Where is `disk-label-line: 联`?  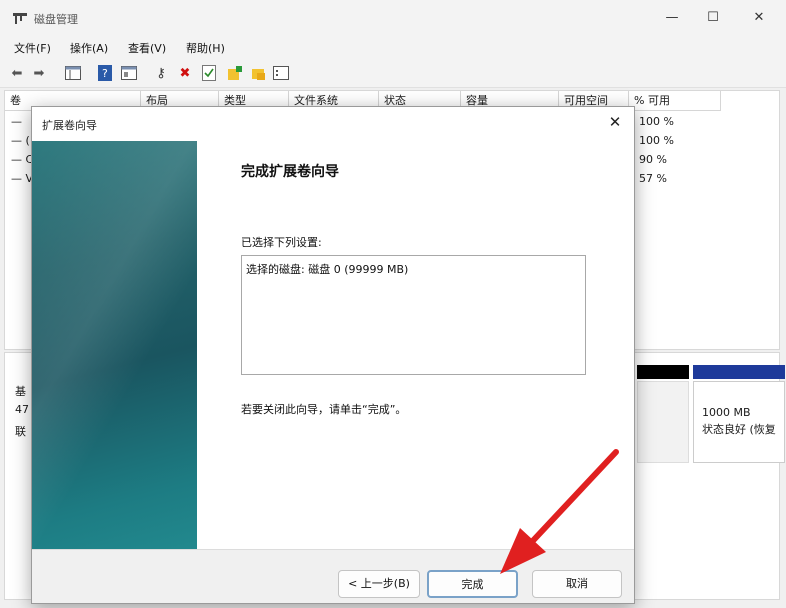 disk-label-line: 联 is located at coordinates (20, 431).